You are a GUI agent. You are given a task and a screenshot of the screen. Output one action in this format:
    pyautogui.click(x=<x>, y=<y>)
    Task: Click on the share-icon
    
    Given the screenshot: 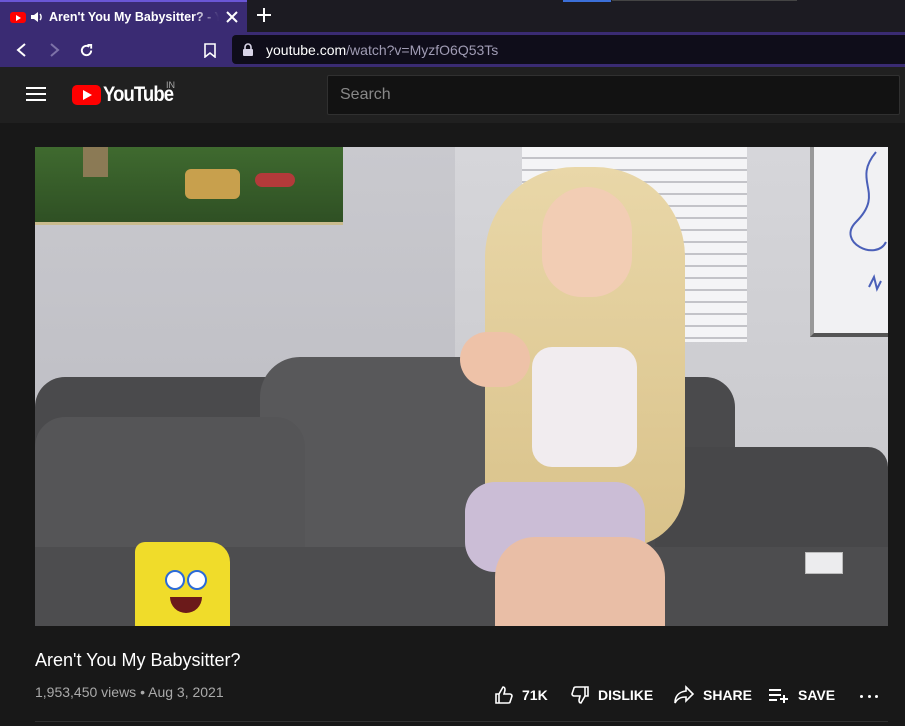 What is the action you would take?
    pyautogui.click(x=684, y=694)
    